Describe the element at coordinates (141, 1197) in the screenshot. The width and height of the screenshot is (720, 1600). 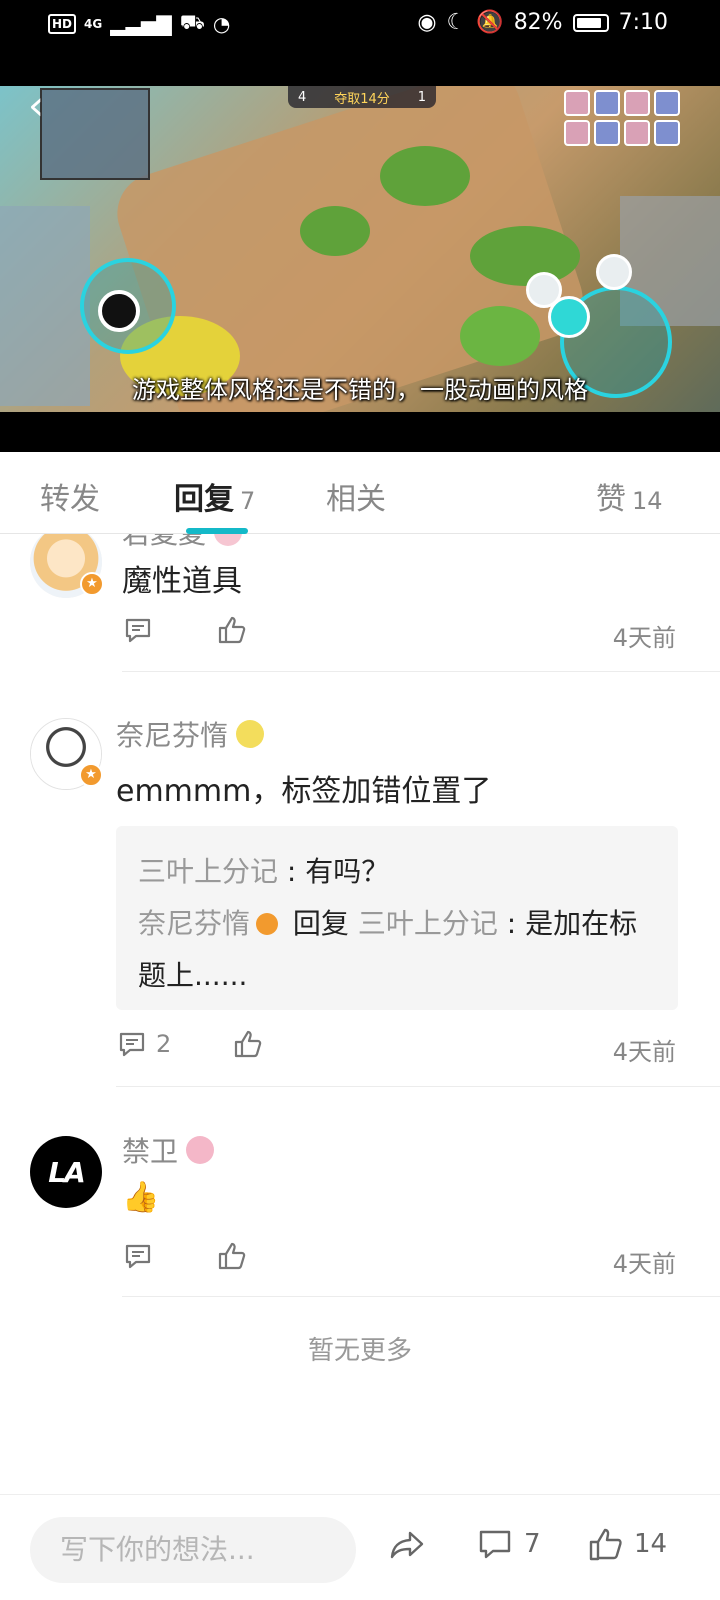
I see `comment-content: 👍` at that location.